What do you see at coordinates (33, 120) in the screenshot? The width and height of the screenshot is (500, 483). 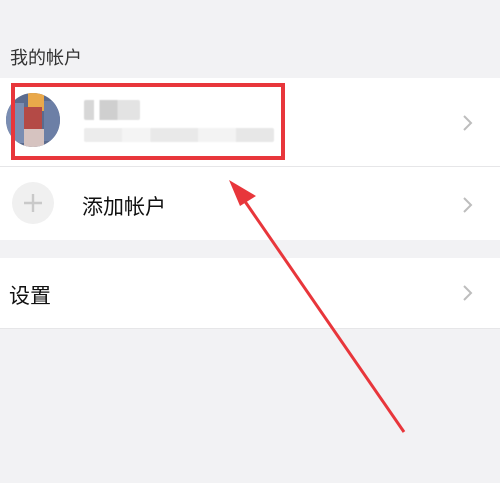 I see `avatar` at bounding box center [33, 120].